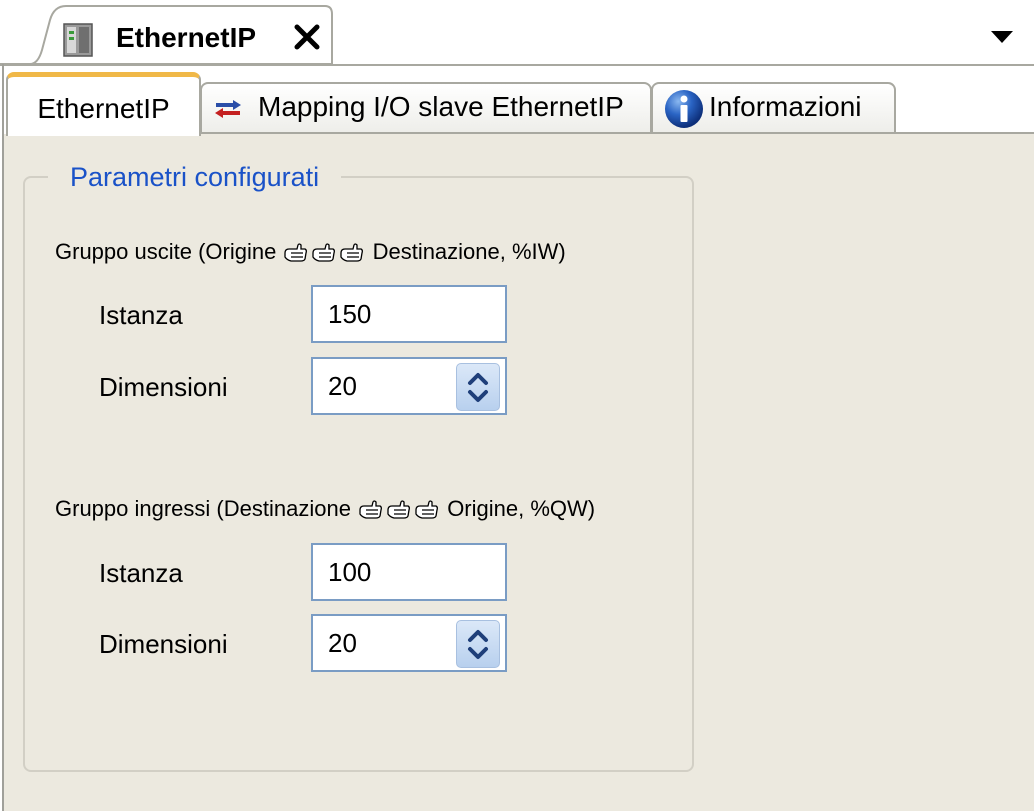  Describe the element at coordinates (163, 387) in the screenshot. I see `outputs-size-label: Dimensioni` at that location.